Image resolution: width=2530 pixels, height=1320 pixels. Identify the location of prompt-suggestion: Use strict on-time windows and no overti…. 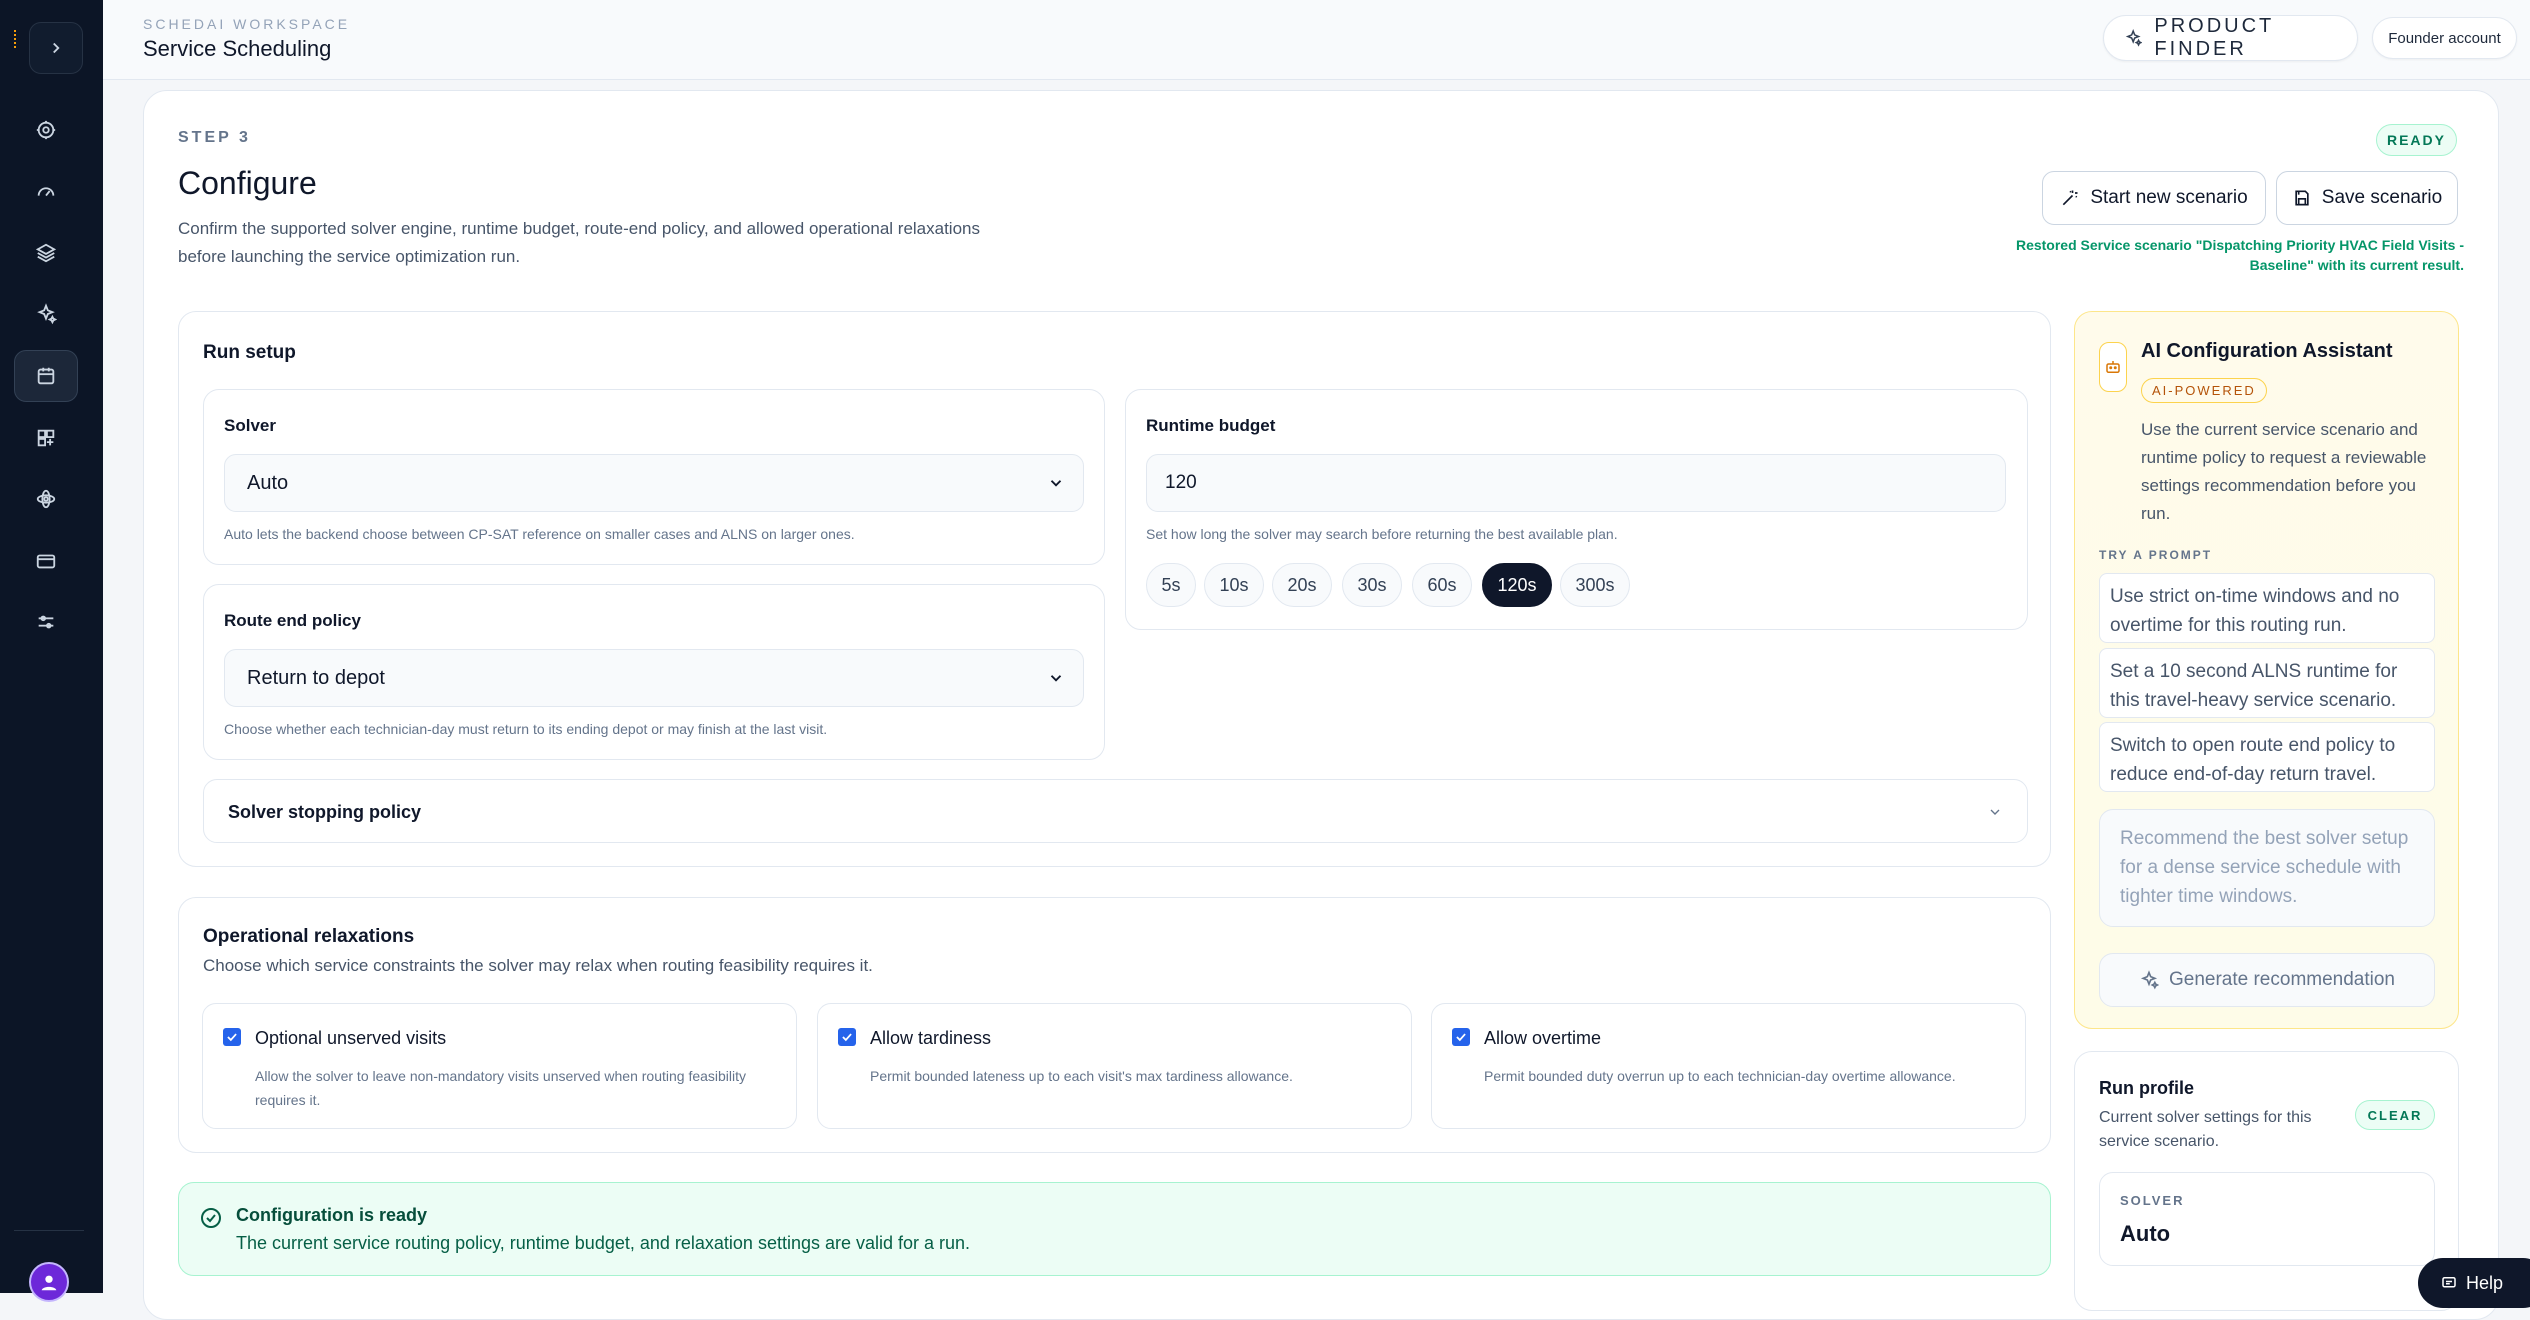
(2267, 608).